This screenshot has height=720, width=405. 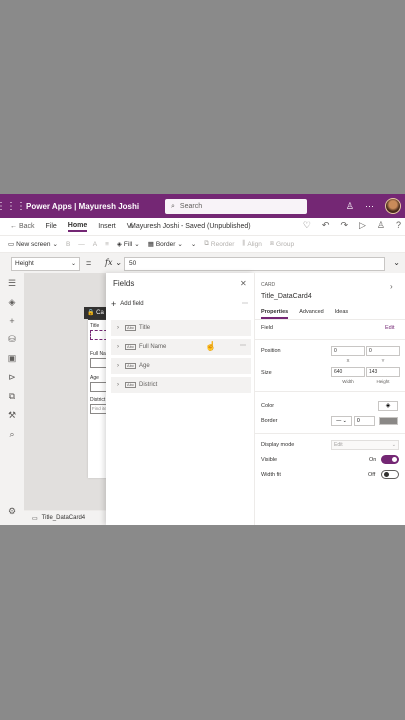 What do you see at coordinates (24, 263) in the screenshot?
I see `property-value: Height` at bounding box center [24, 263].